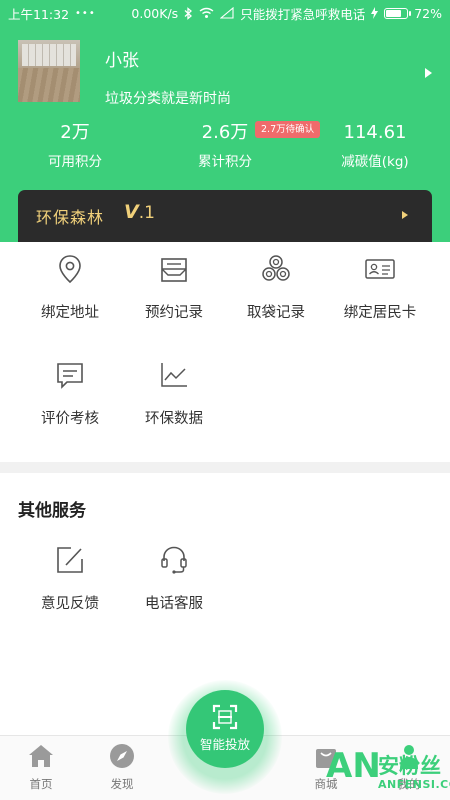 Image resolution: width=450 pixels, height=800 pixels. What do you see at coordinates (353, 766) in the screenshot?
I see `watermark-logo: AN` at bounding box center [353, 766].